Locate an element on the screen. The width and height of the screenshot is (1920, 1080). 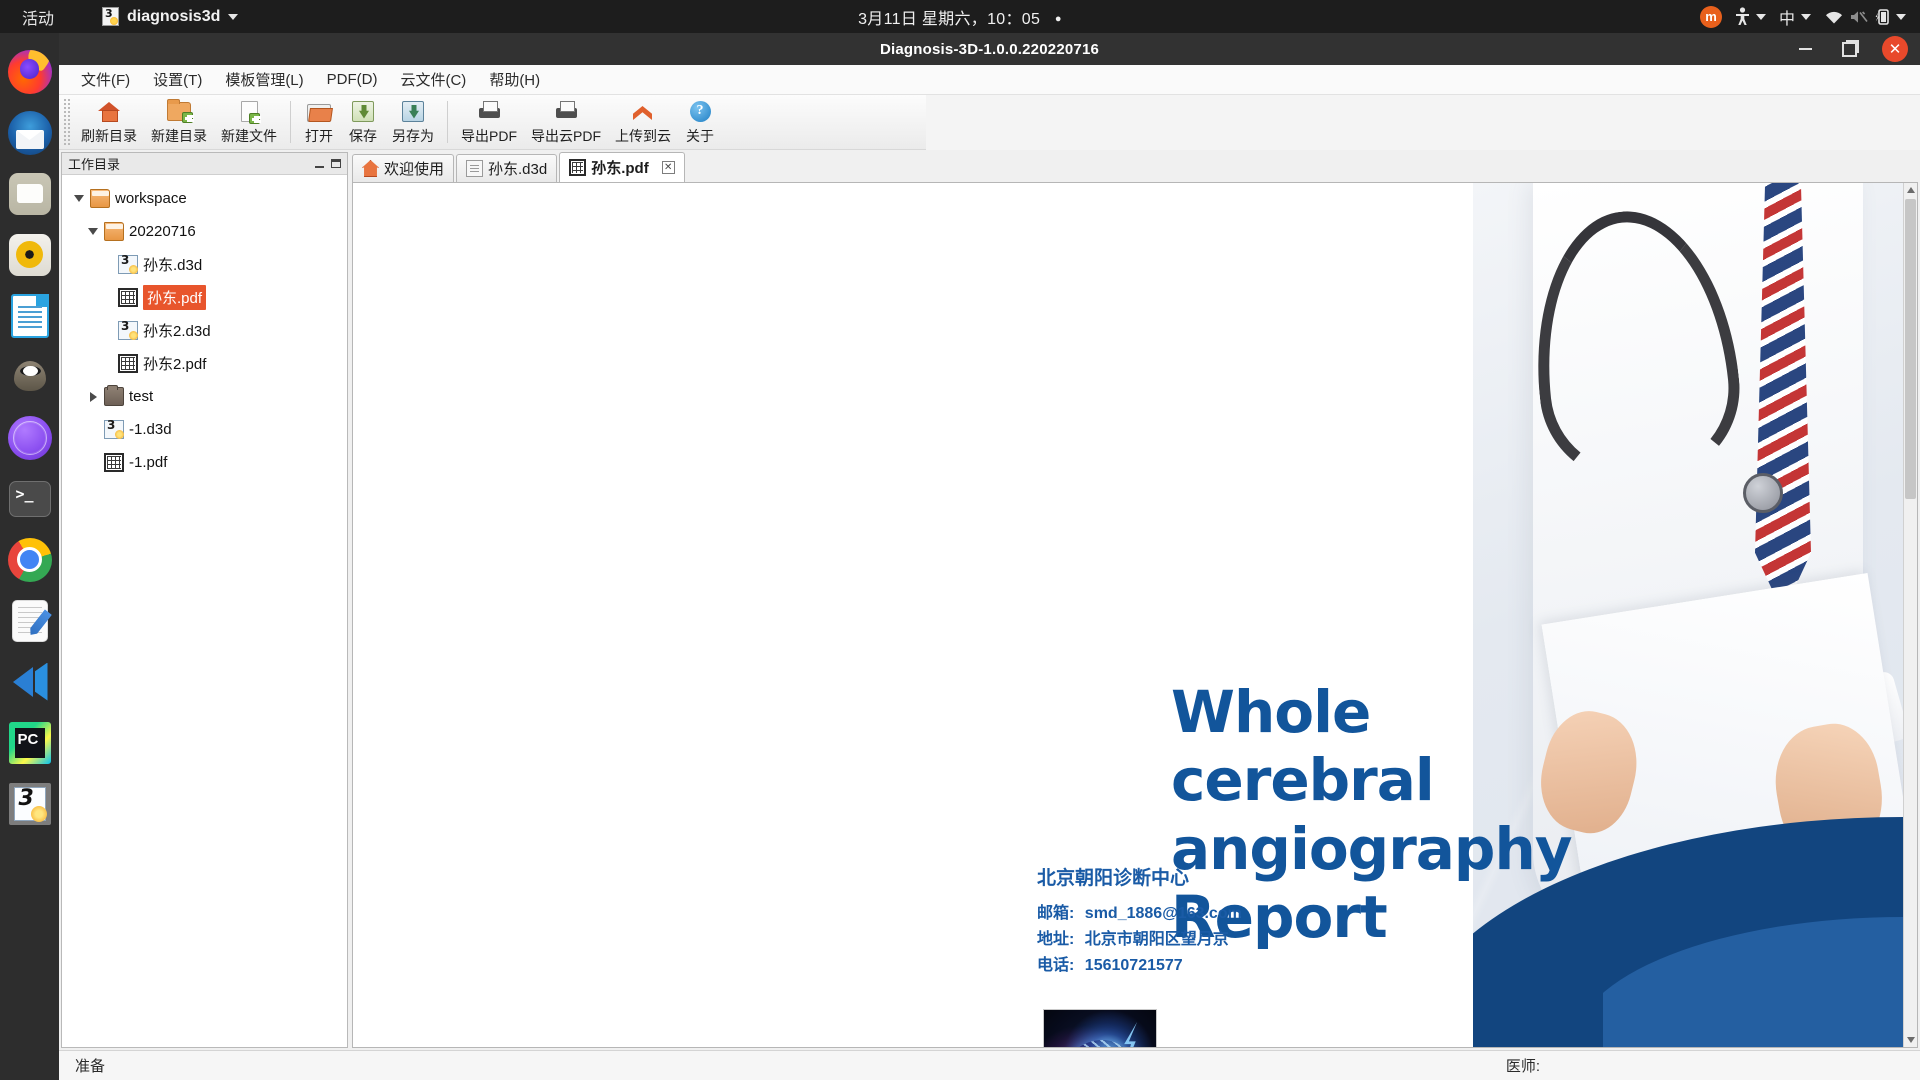
tree-item-sundong2-d3d: 孙东2.d3d is located at coordinates (204, 330).